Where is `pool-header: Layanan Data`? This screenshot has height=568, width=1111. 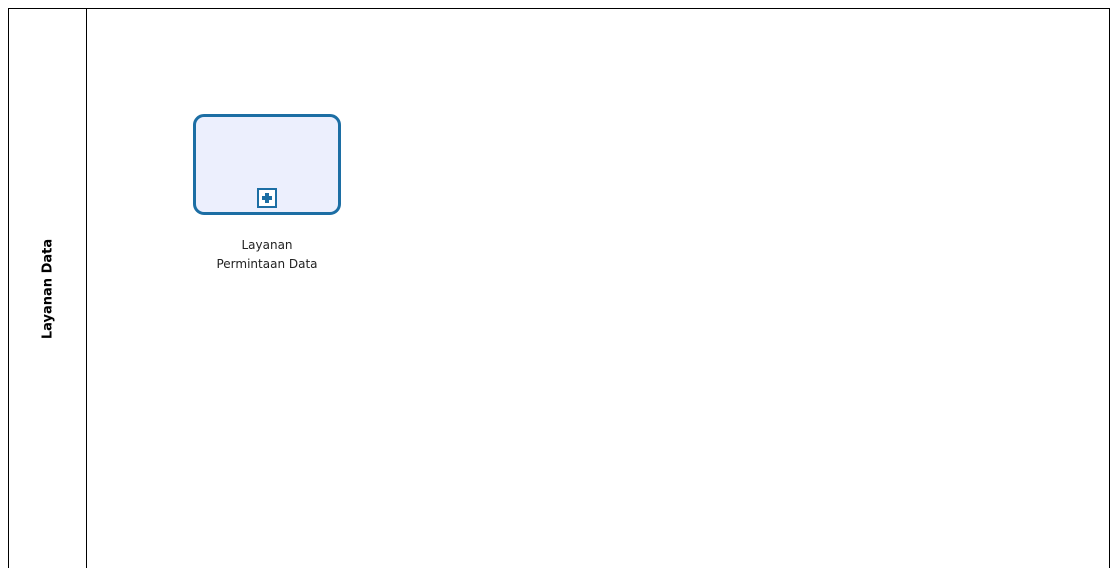 pool-header: Layanan Data is located at coordinates (48, 288).